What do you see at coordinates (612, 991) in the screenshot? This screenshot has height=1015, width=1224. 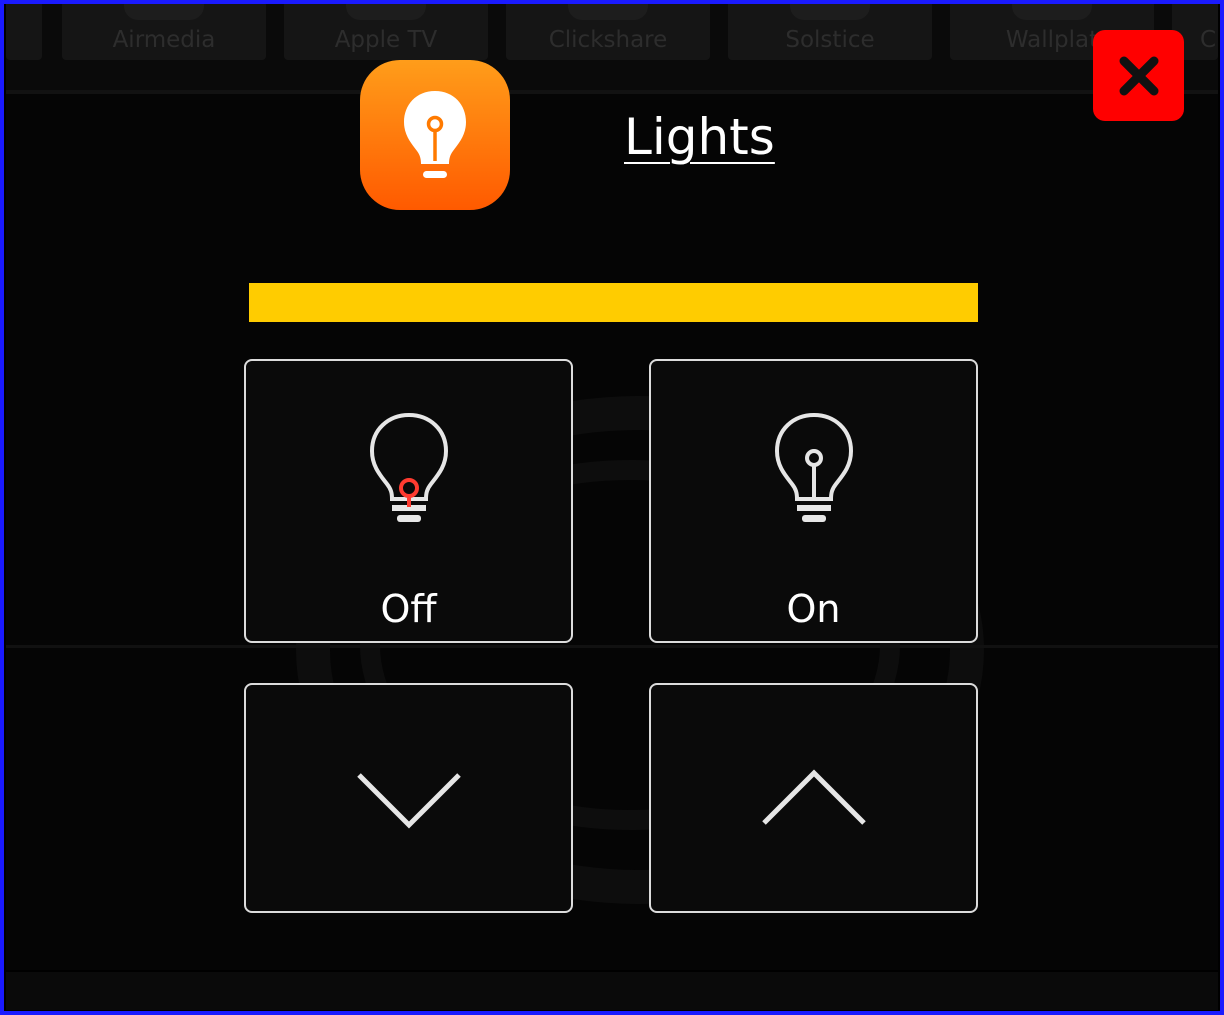 I see `background-footer` at bounding box center [612, 991].